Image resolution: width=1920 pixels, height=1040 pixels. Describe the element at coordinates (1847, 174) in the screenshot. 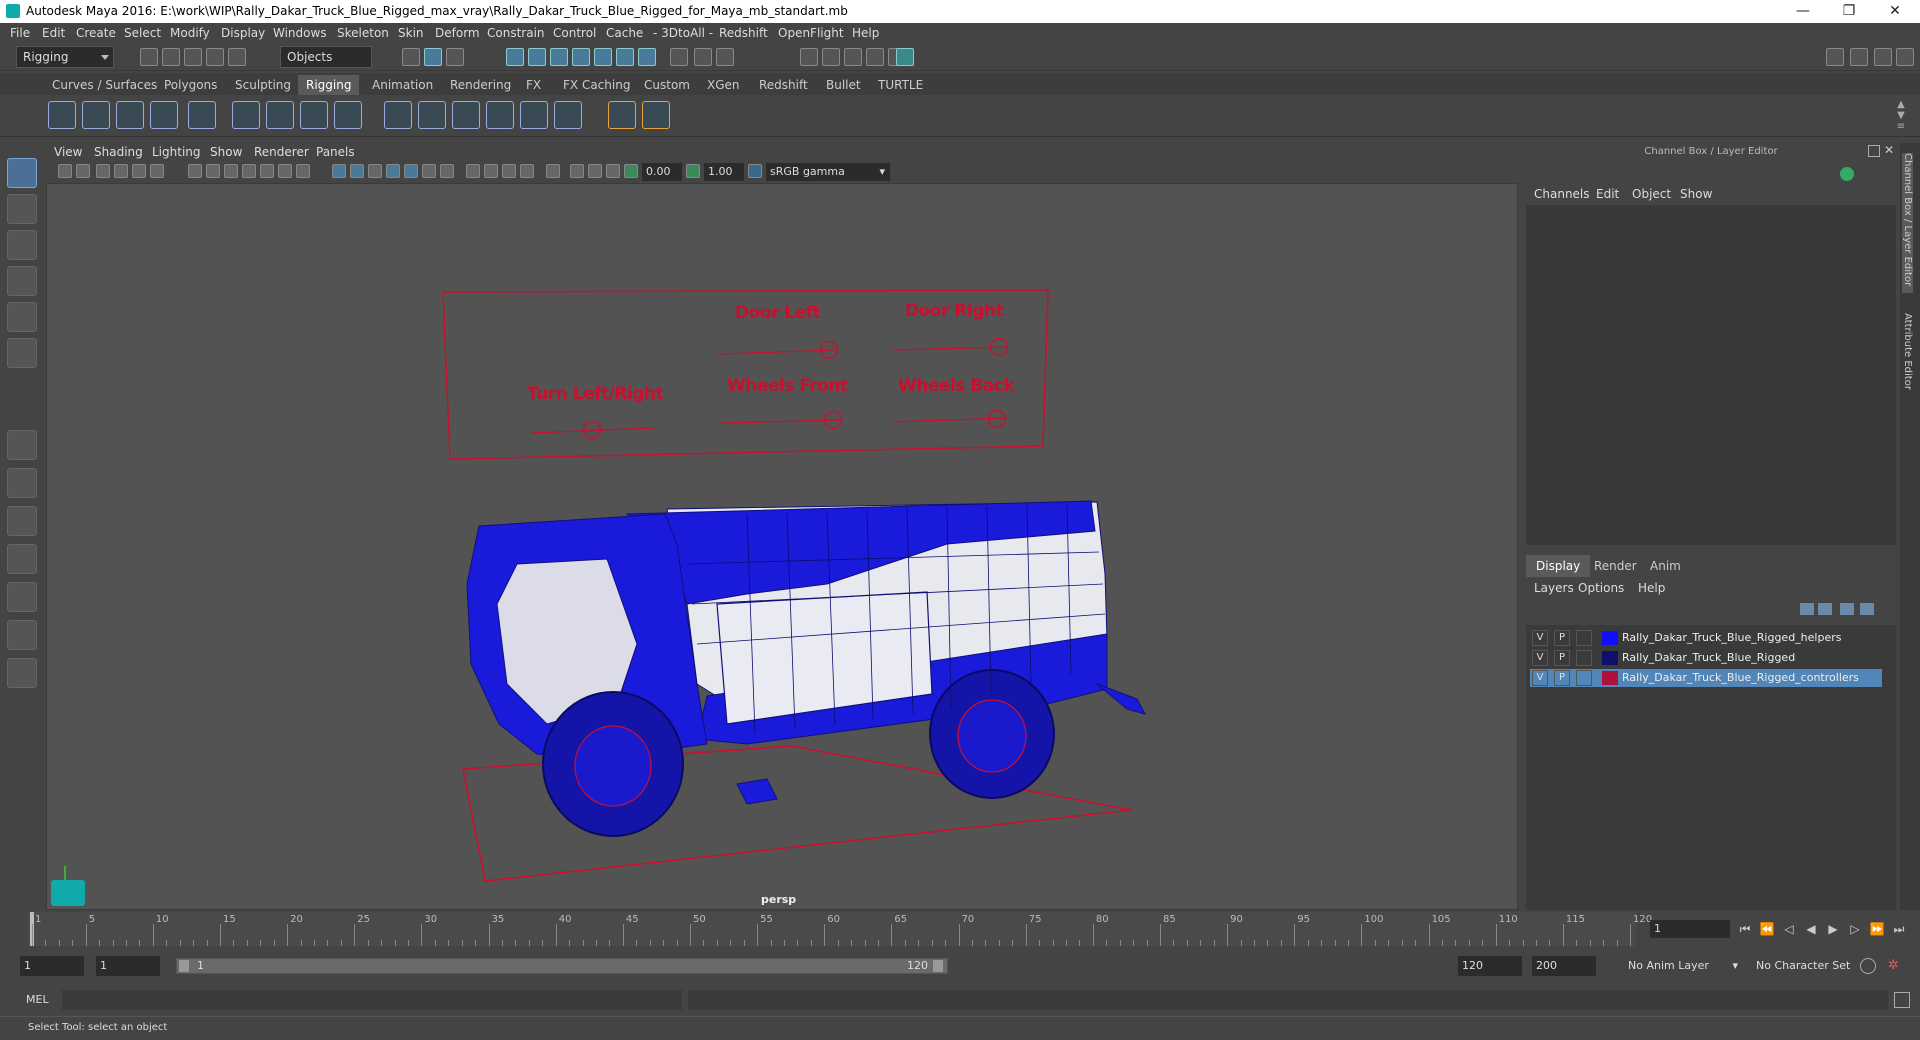

I see `channel-box-options-icon` at that location.